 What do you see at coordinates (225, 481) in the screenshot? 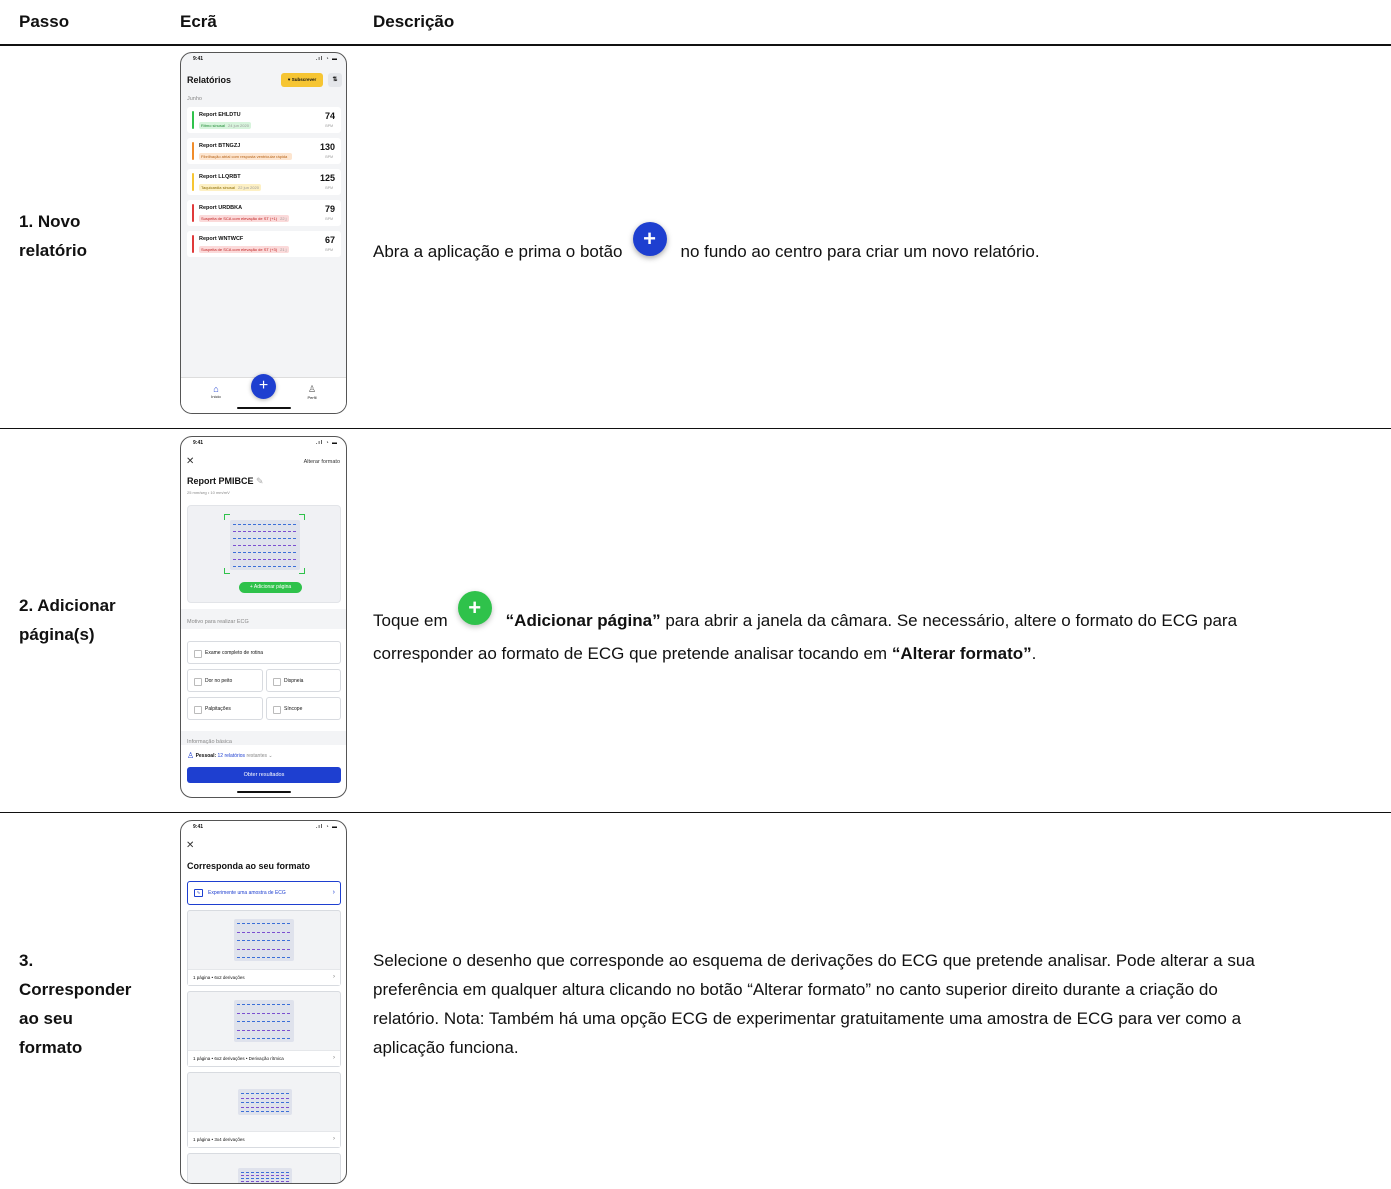
I see `report-title: Report PMIBCE ✎` at bounding box center [225, 481].